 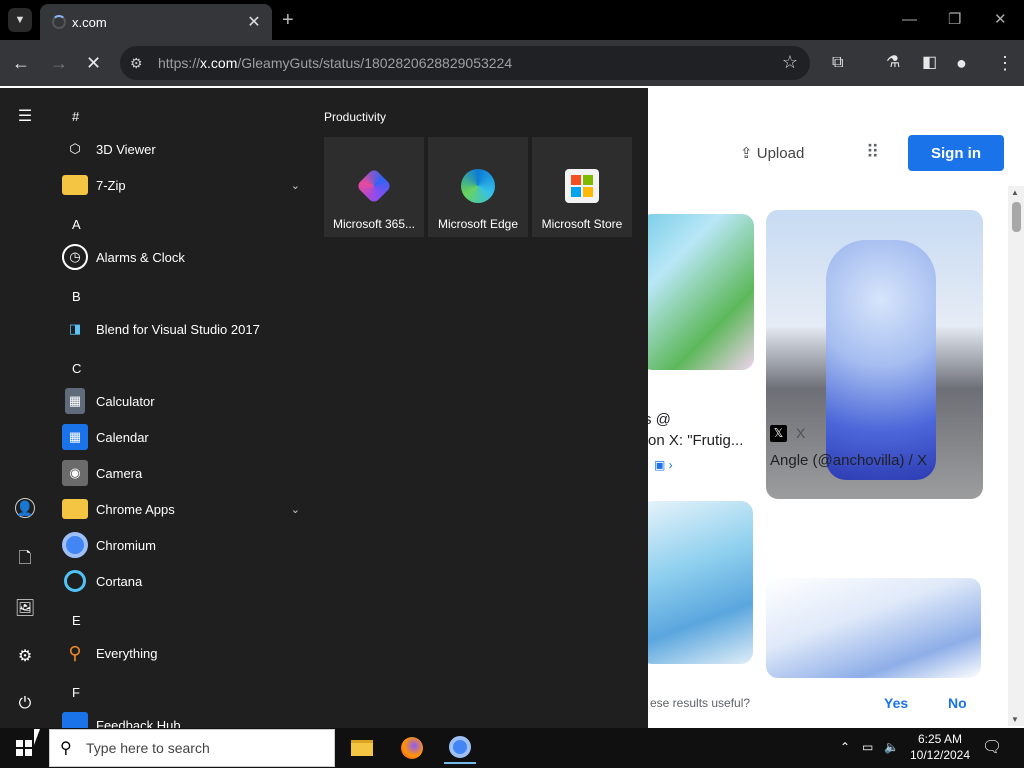 What do you see at coordinates (288, 20) in the screenshot?
I see `new-tab-icon: +` at bounding box center [288, 20].